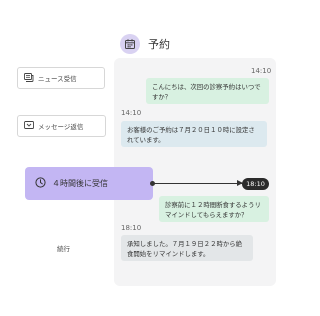  Describe the element at coordinates (207, 91) in the screenshot. I see `message-bubble-outgoing: こんにちは、次回の診察予約はいつですか？` at that location.